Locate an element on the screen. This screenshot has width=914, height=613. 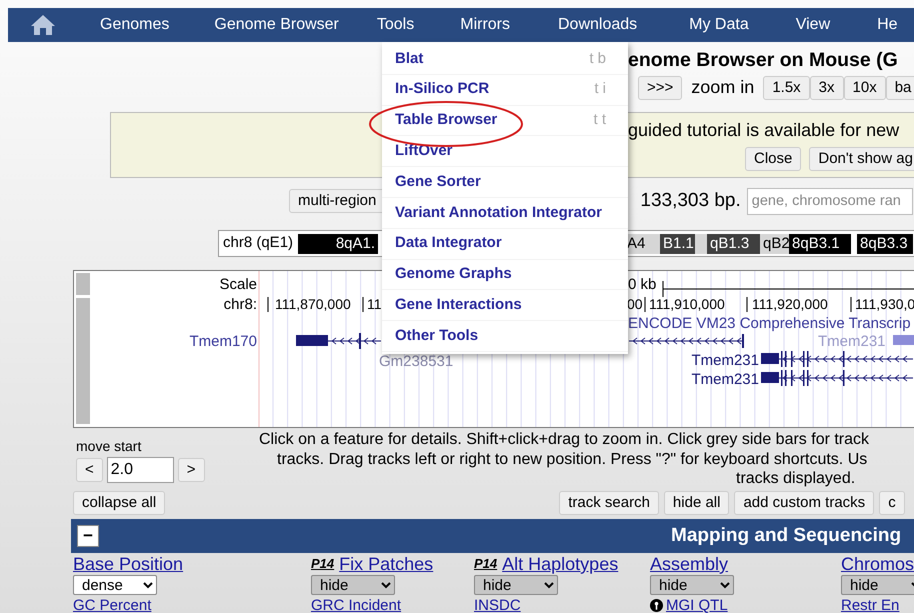
instructions-text: Click on a feature for details. Shift+click+drag to zoom in. Click grey side bars for track tracks. Drag tracks left or right to new position. Press "?" for keyboard shortcuts. Us tracks displayed. is located at coordinates (564, 459).